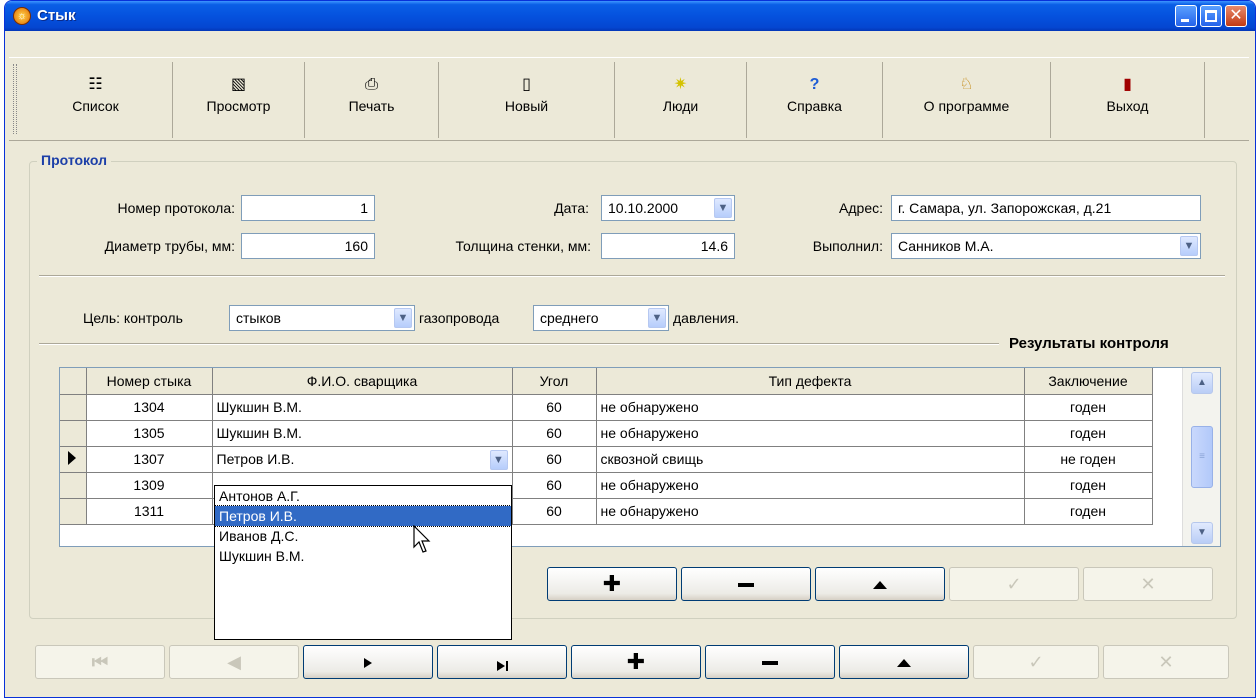 Image resolution: width=1260 pixels, height=700 pixels. What do you see at coordinates (133, 318) in the screenshot?
I see `goal-label: Цель: контроль` at bounding box center [133, 318].